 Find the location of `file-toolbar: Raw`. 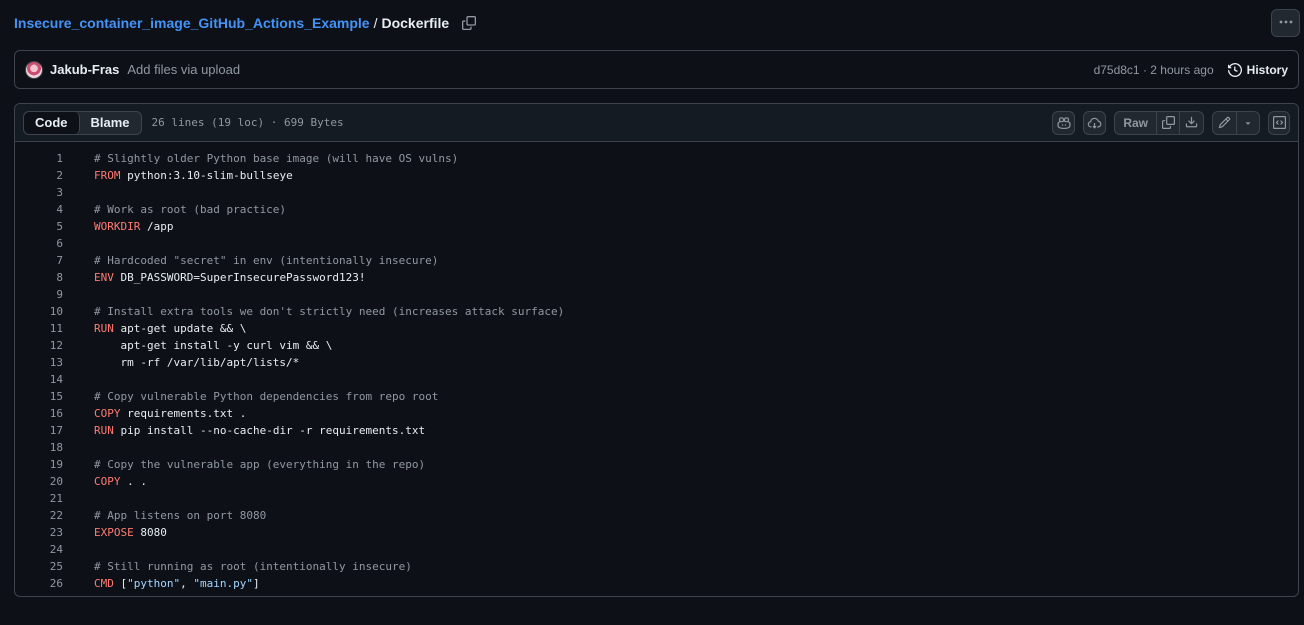

file-toolbar: Raw is located at coordinates (1171, 122).